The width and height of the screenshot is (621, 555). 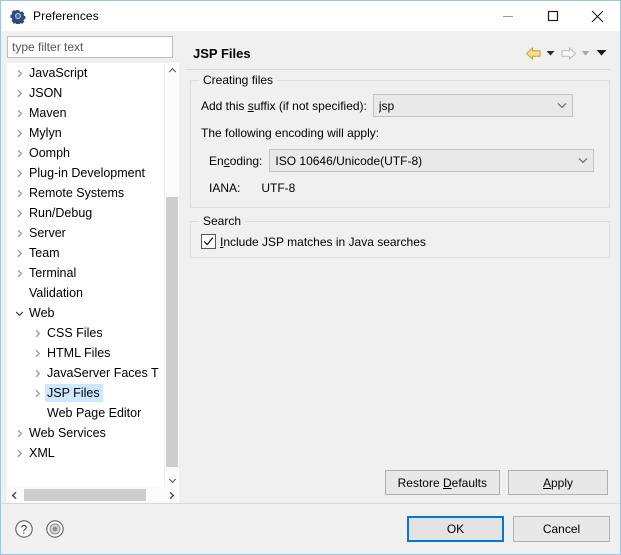 What do you see at coordinates (94, 413) in the screenshot?
I see `tree-item-label: Web Page Editor` at bounding box center [94, 413].